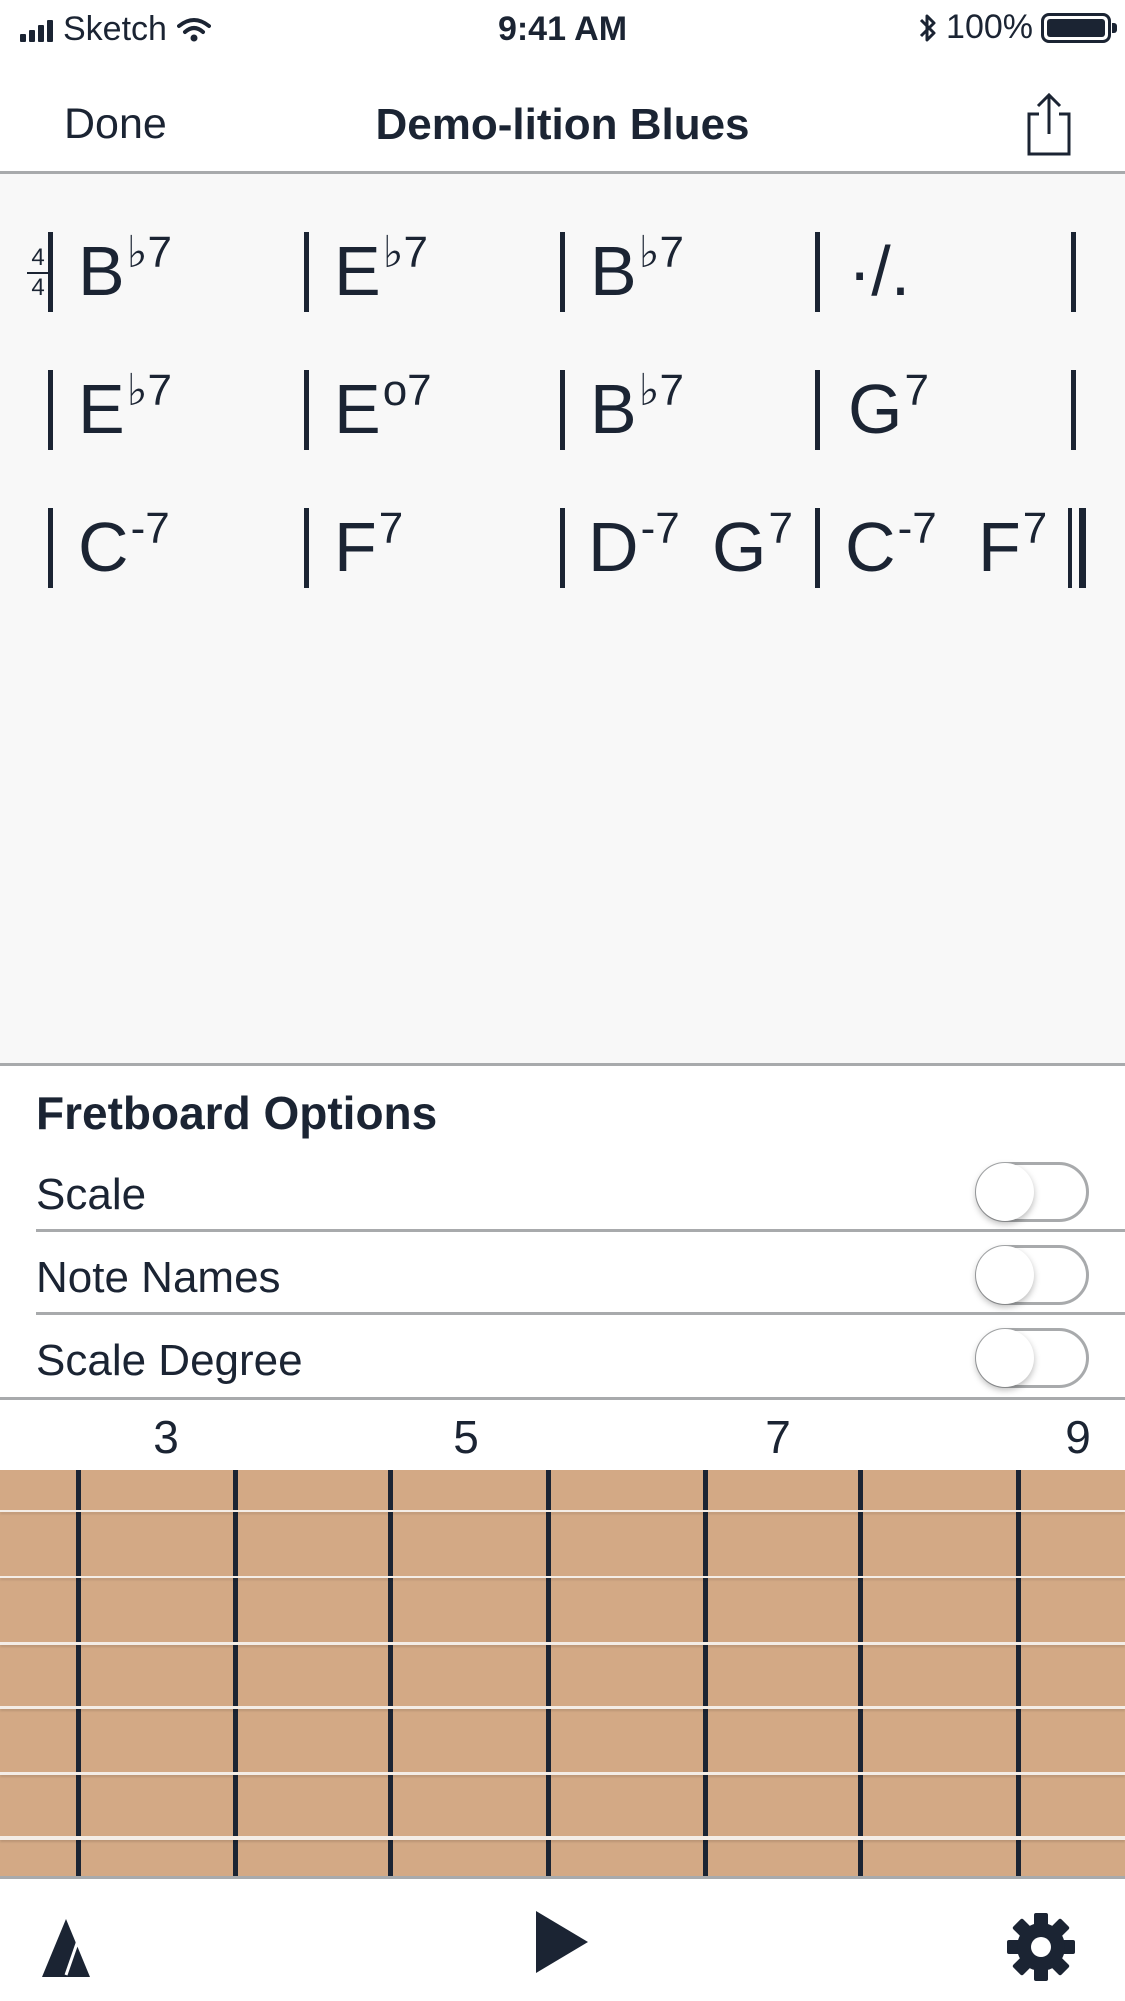 The image size is (1125, 2001). What do you see at coordinates (778, 1437) in the screenshot?
I see `fret-number: 7` at bounding box center [778, 1437].